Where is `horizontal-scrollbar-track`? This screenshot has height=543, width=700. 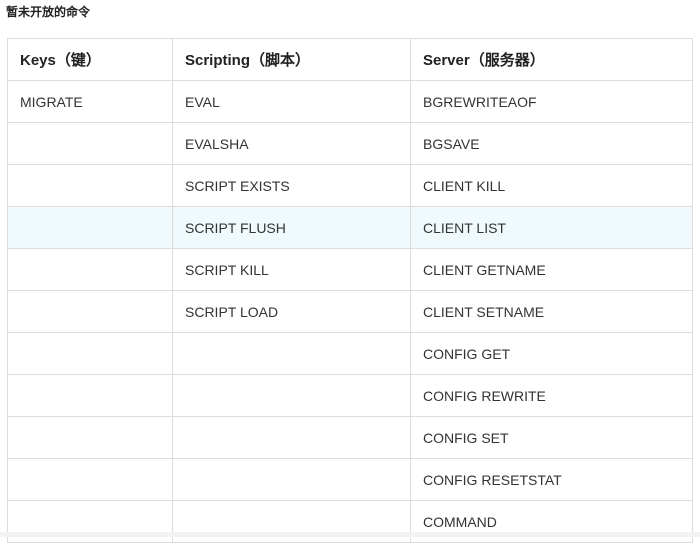 horizontal-scrollbar-track is located at coordinates (350, 534).